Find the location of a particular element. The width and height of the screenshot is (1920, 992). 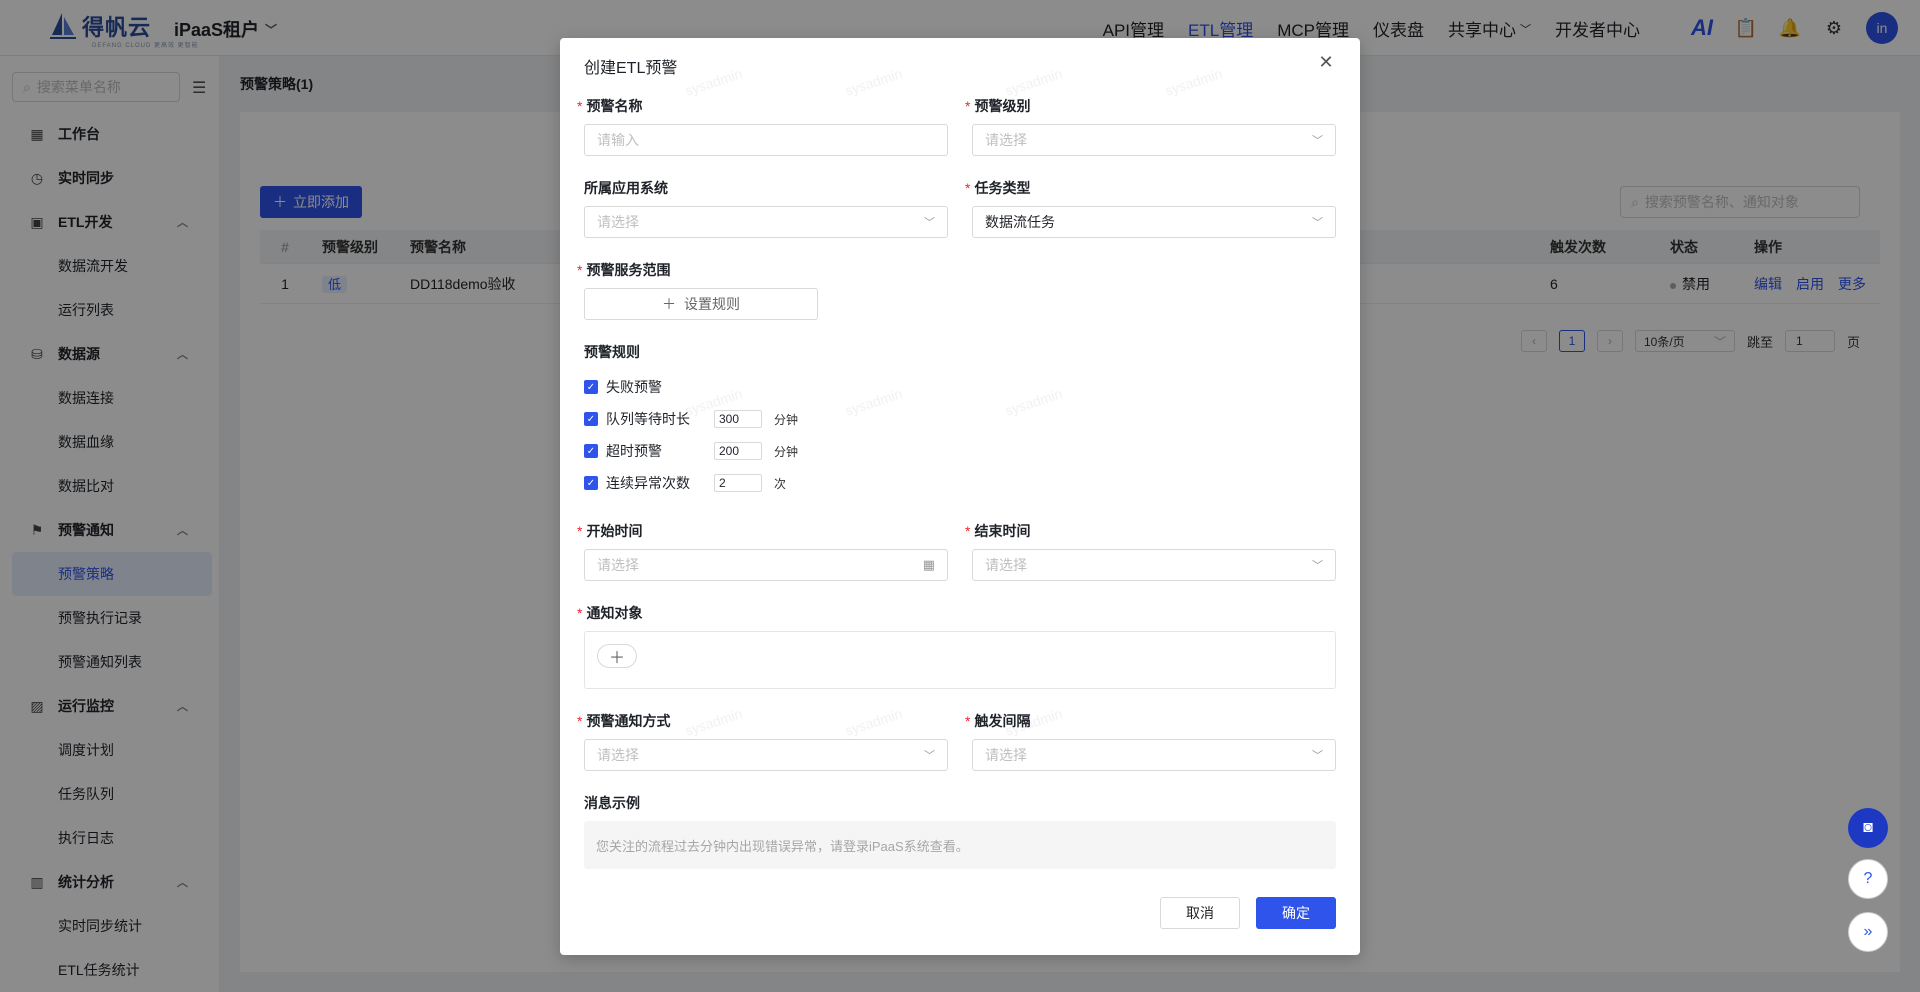

alert-level-select: 请选择 ﹀ is located at coordinates (1154, 140).